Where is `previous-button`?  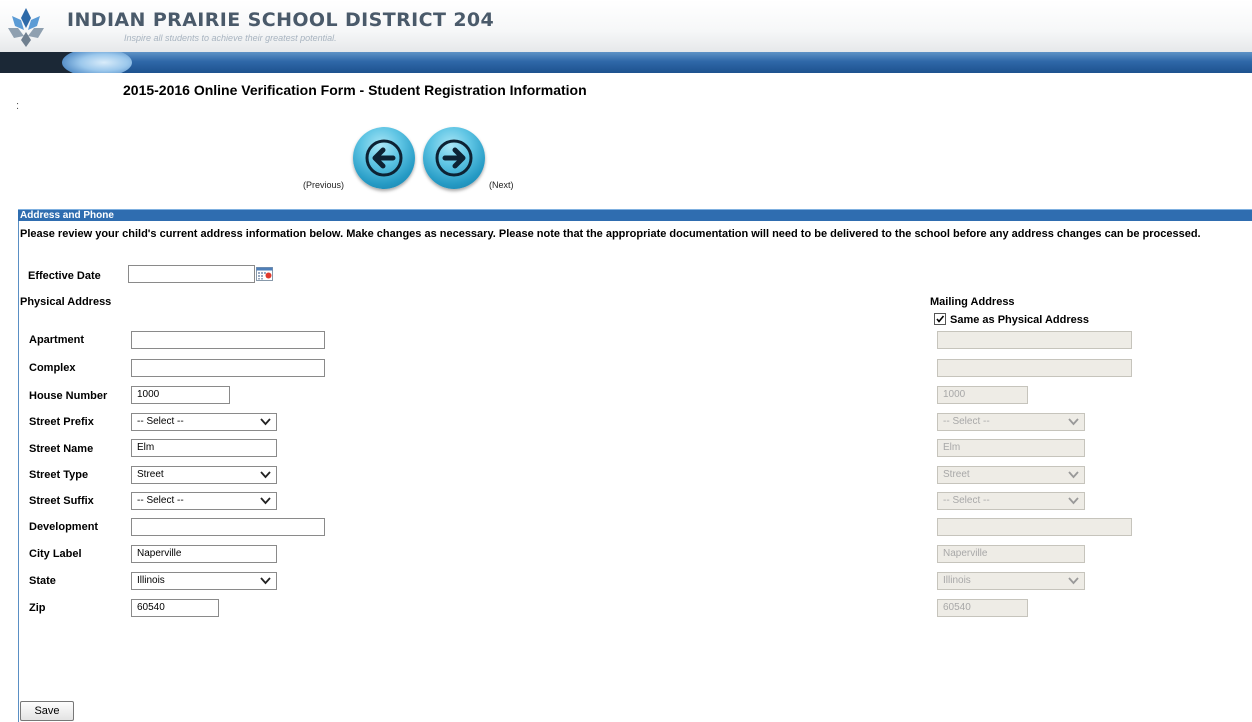
previous-button is located at coordinates (384, 158).